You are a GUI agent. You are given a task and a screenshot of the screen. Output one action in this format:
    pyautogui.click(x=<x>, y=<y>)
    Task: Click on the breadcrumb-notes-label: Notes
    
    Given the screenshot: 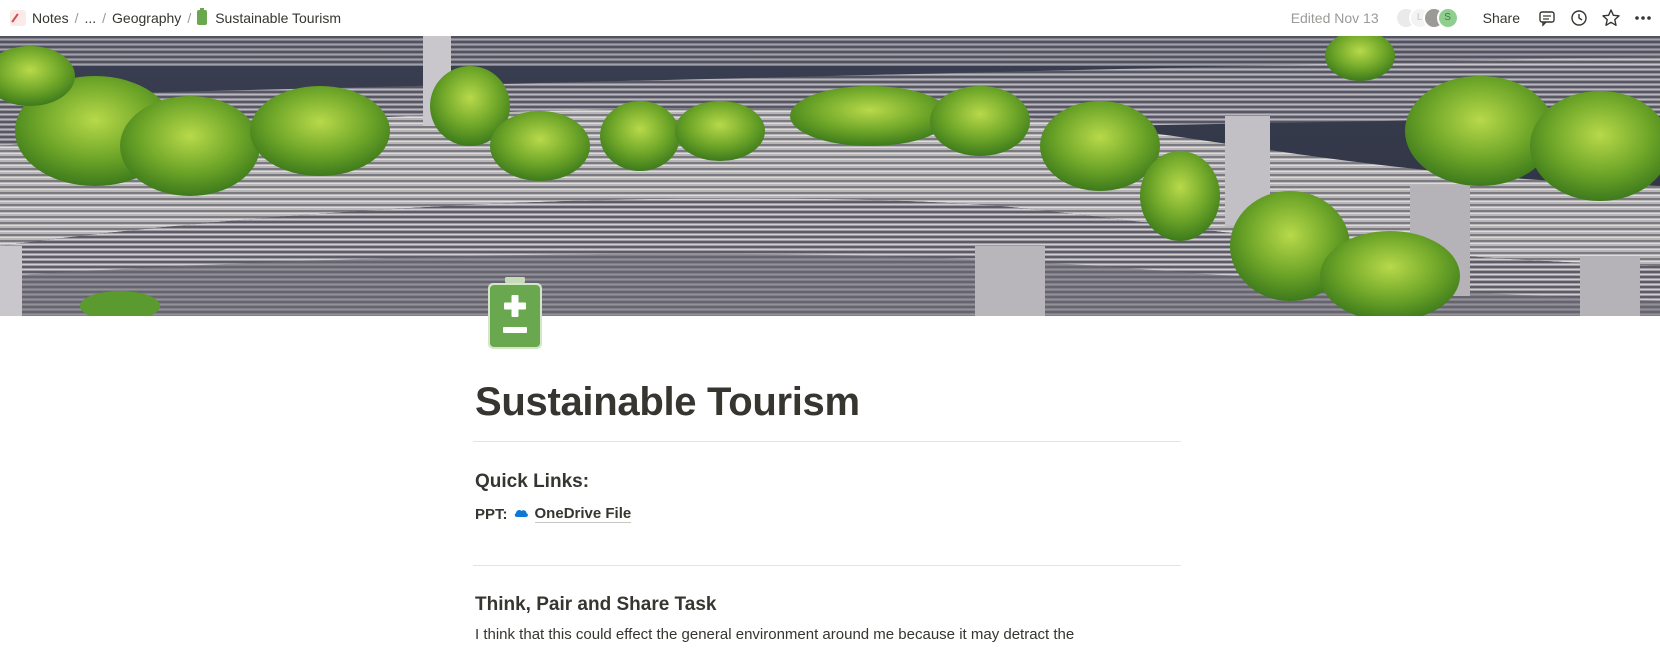 What is the action you would take?
    pyautogui.click(x=50, y=17)
    